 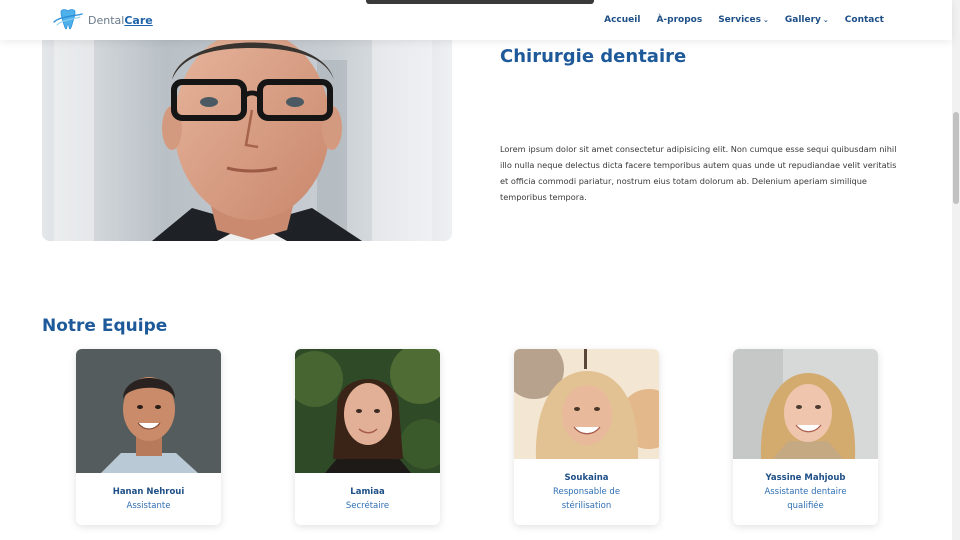 What do you see at coordinates (586, 499) in the screenshot?
I see `team-member-role: Responsable de stérilisation` at bounding box center [586, 499].